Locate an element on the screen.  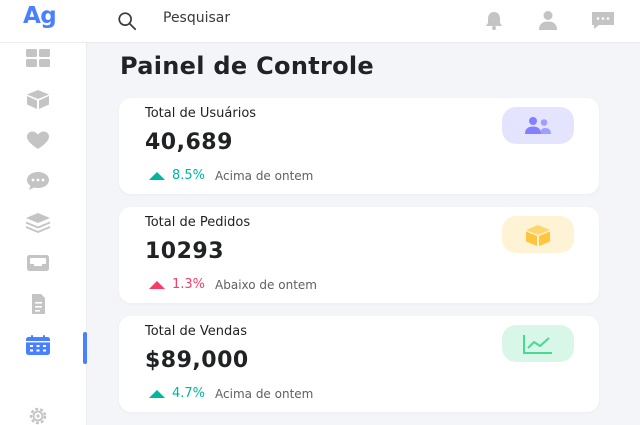
trend-percent: 4.7% is located at coordinates (189, 393).